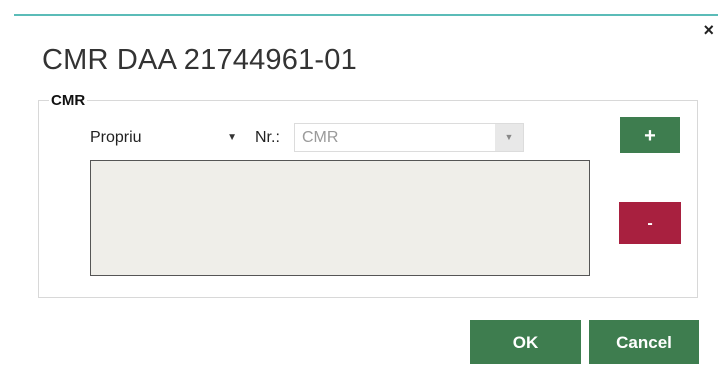 This screenshot has width=718, height=369. I want to click on cancel-button: Cancel, so click(644, 342).